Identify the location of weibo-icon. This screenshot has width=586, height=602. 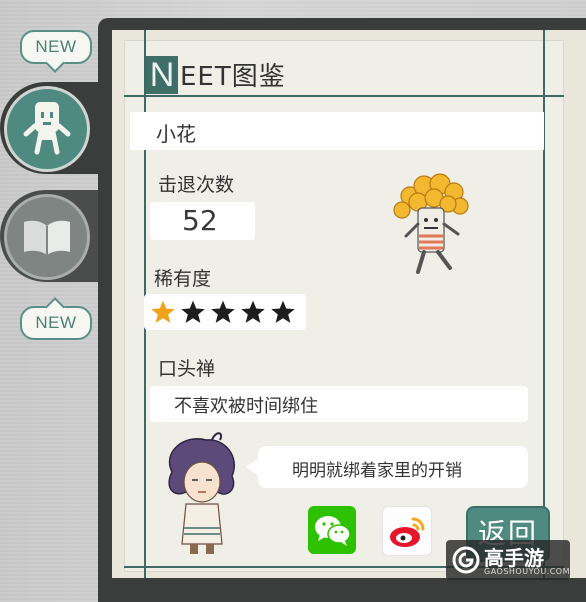
(407, 532).